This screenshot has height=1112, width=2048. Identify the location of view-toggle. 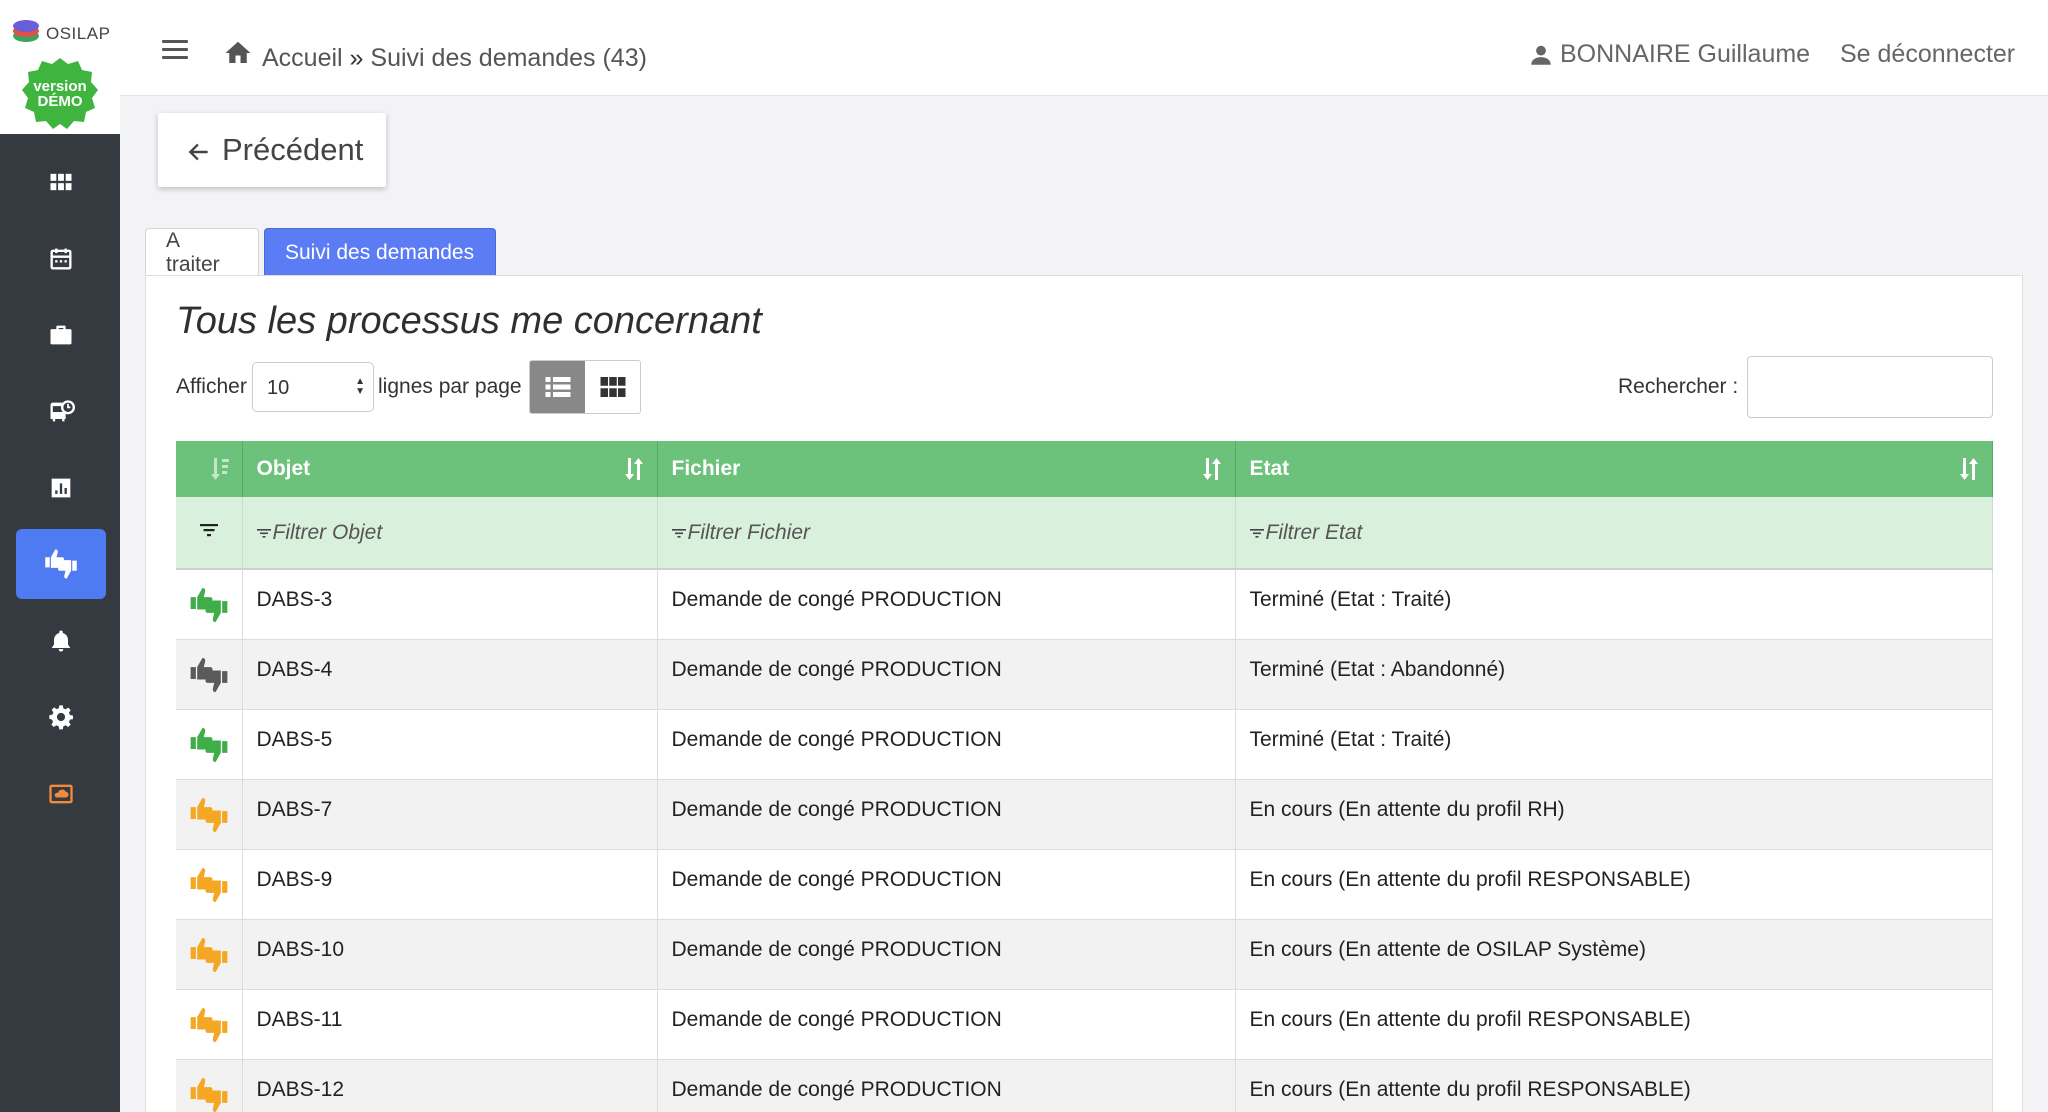
(585, 387).